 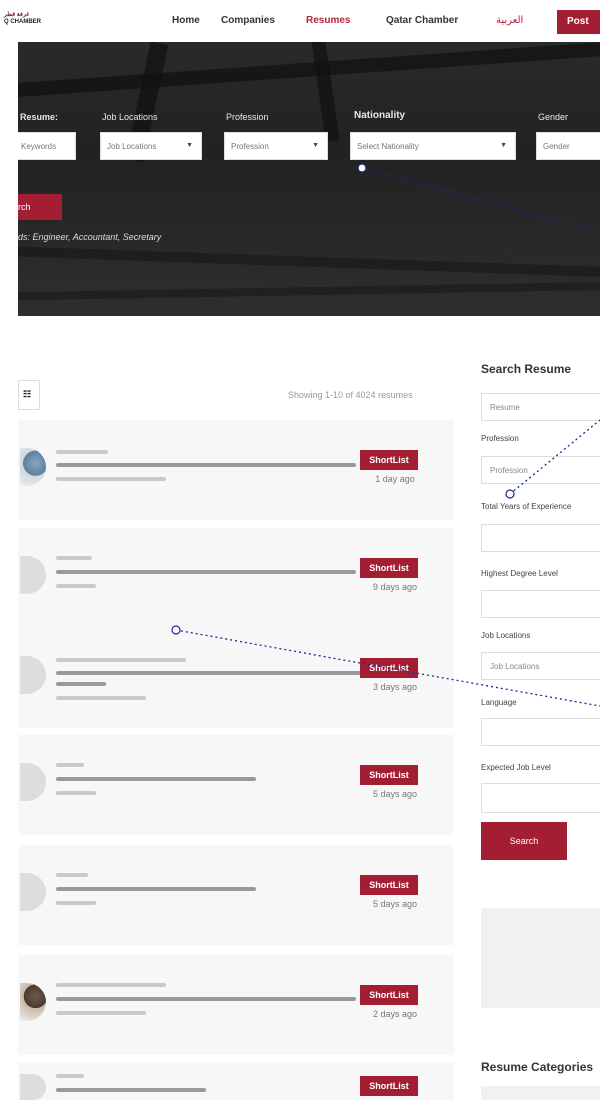 I want to click on qatar-chamber-logo: غرفة قطر Q CHAMBER, so click(x=30, y=22).